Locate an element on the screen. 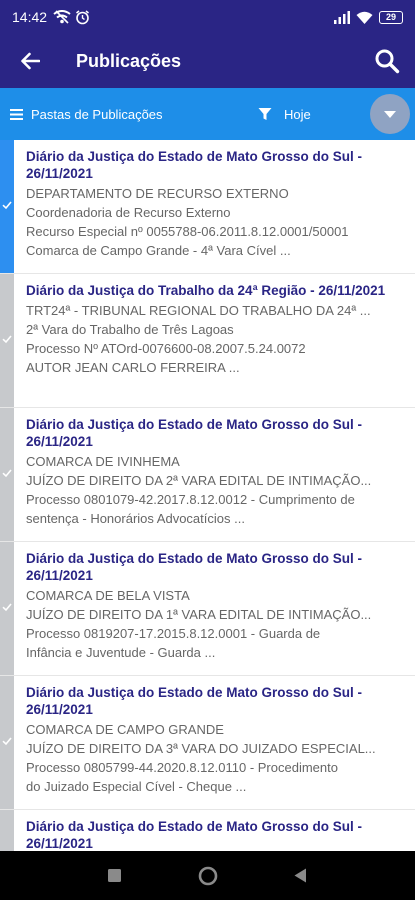 The image size is (415, 900). chevron-down-icon is located at coordinates (390, 114).